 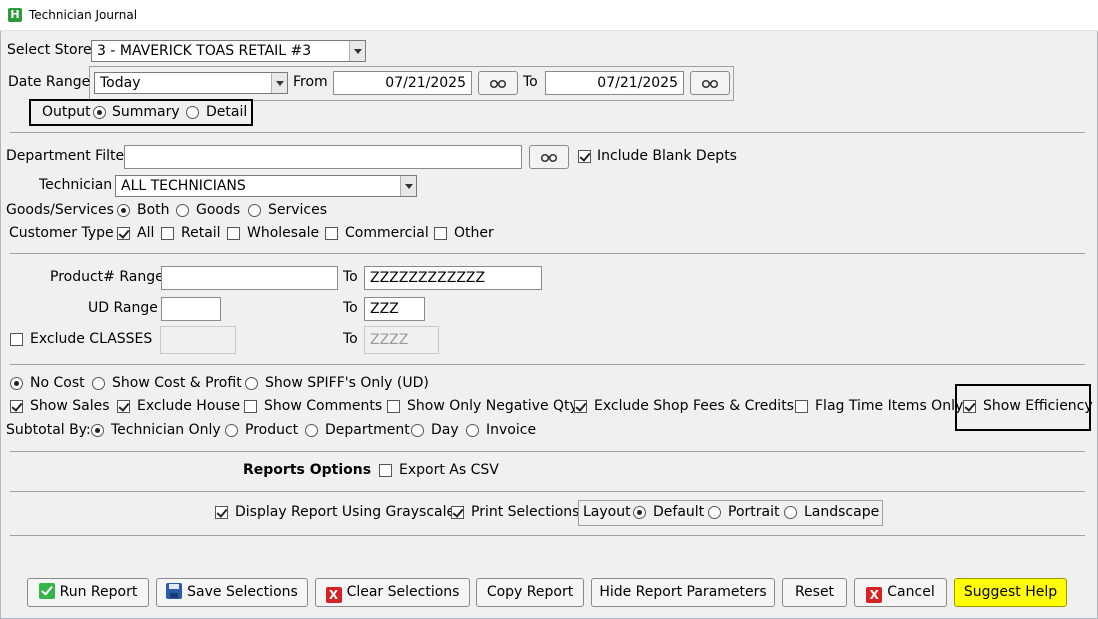 I want to click on from-date-input: 07/21/2025, so click(x=402, y=83).